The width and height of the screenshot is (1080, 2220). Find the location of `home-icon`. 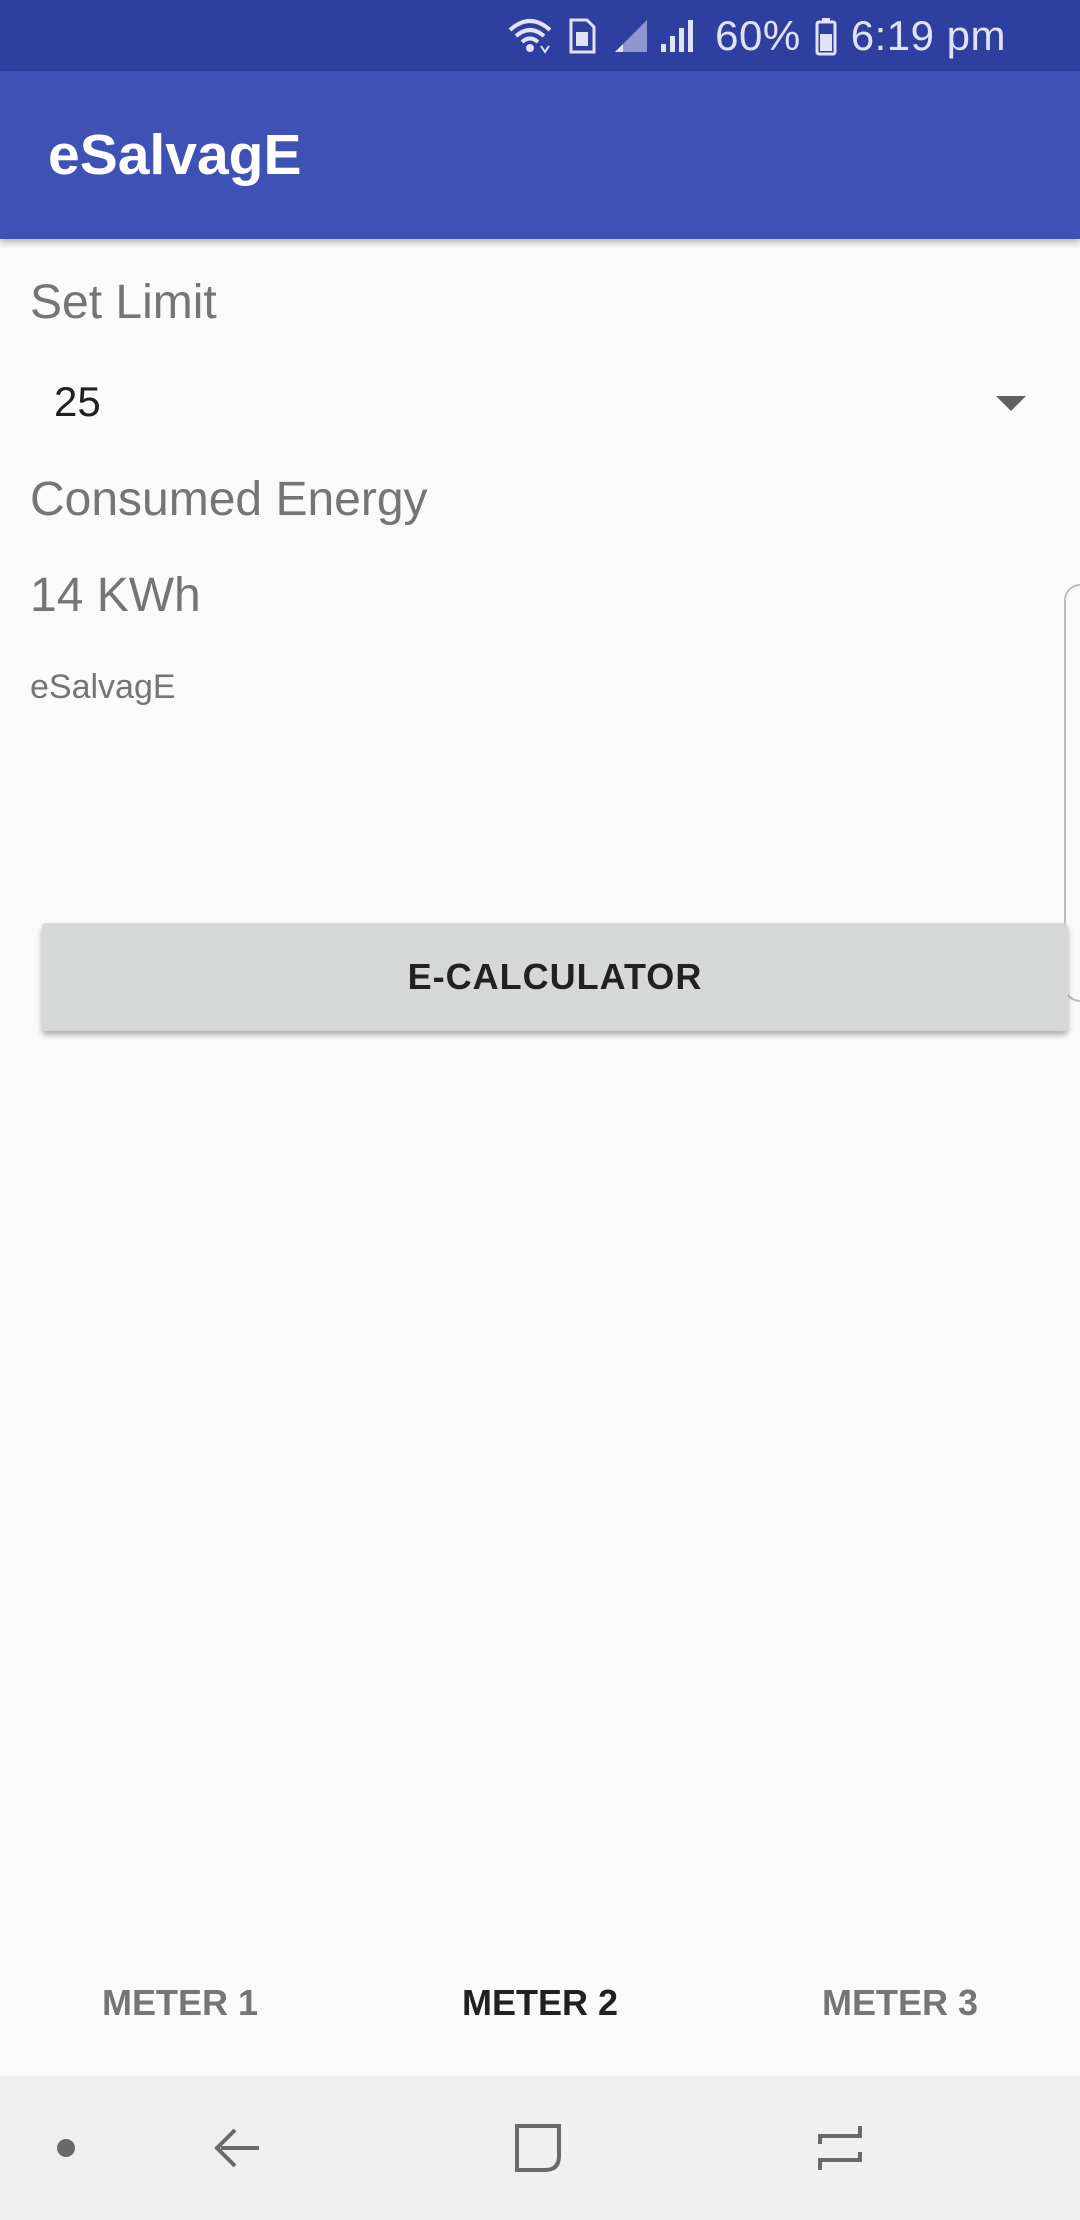

home-icon is located at coordinates (537, 2148).